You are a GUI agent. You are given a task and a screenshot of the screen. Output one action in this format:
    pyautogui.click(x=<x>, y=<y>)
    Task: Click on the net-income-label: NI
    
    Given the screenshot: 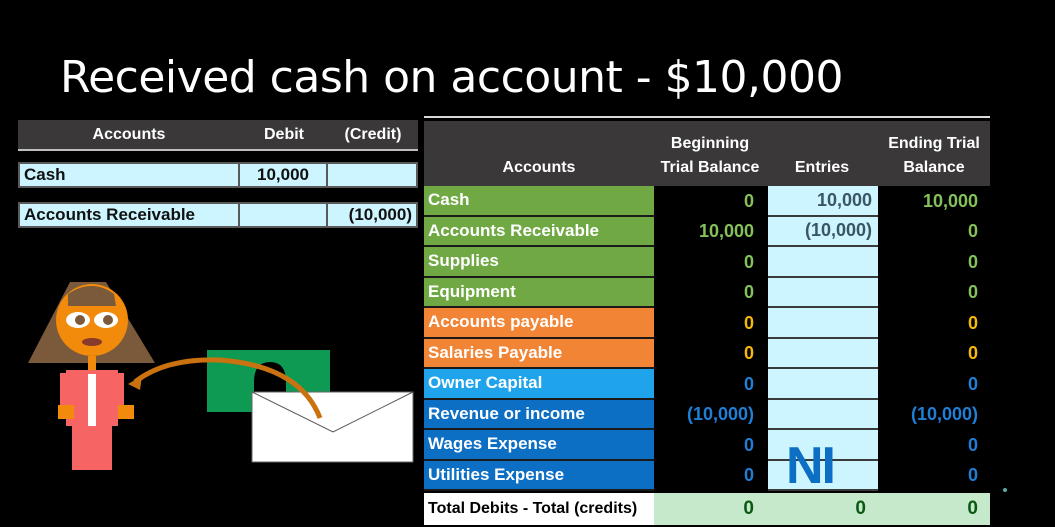 What is the action you would take?
    pyautogui.click(x=811, y=466)
    